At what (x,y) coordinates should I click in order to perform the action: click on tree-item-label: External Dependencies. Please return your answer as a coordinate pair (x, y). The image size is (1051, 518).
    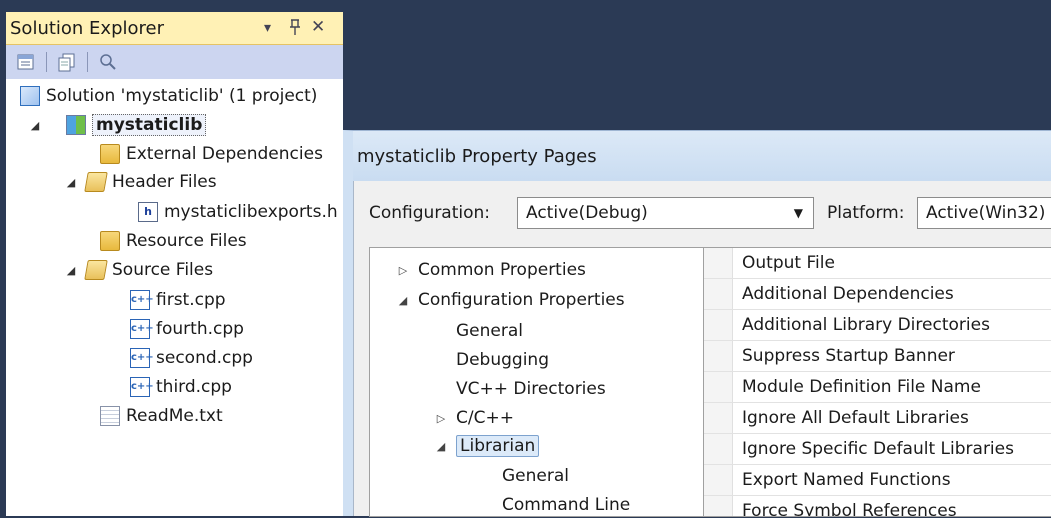
    Looking at the image, I should click on (224, 154).